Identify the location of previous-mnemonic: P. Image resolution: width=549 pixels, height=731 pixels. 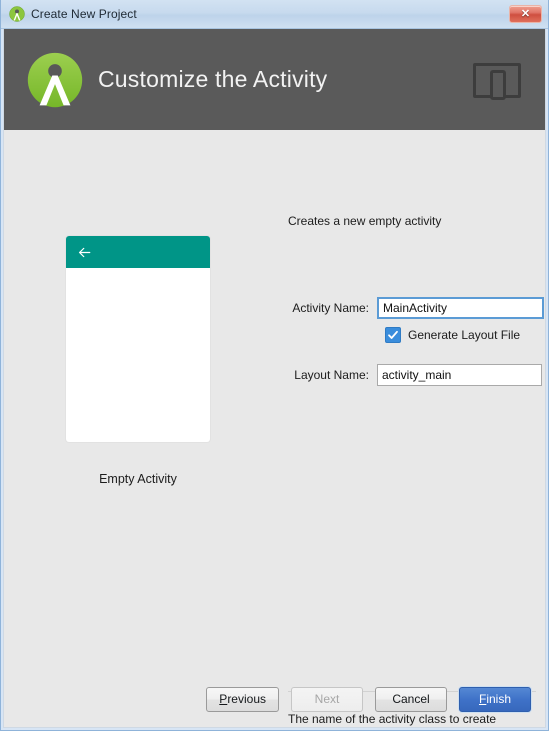
(223, 699).